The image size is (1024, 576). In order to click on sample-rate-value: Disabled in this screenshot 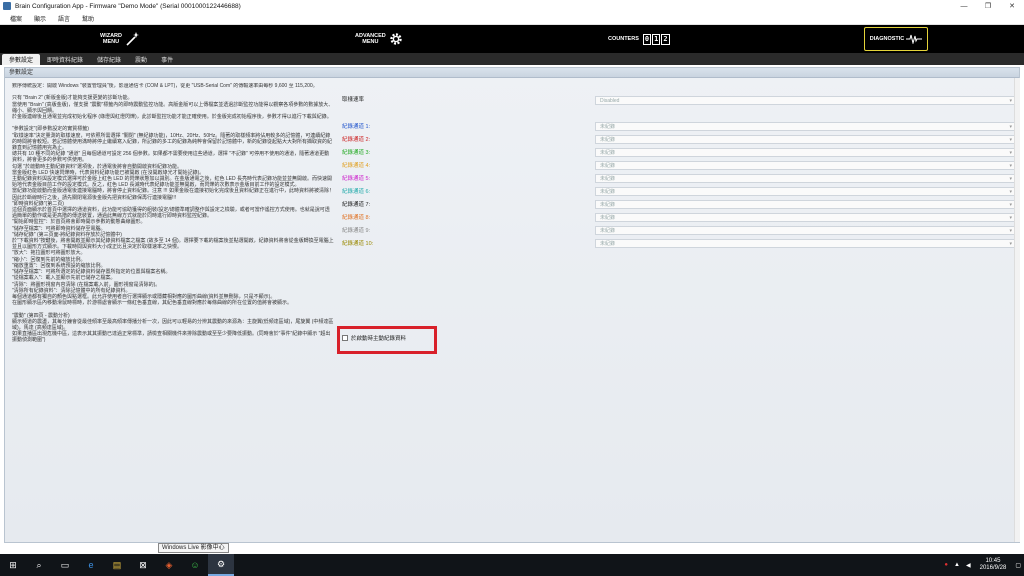, I will do `click(610, 101)`.